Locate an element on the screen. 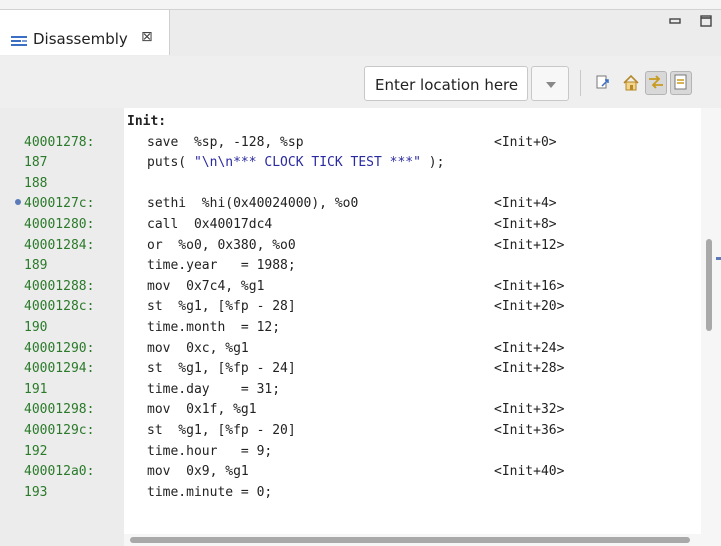 The height and width of the screenshot is (546, 721). disassembly-row: 40001280: call 0x40017dc4 <Init+8> is located at coordinates (360, 225).